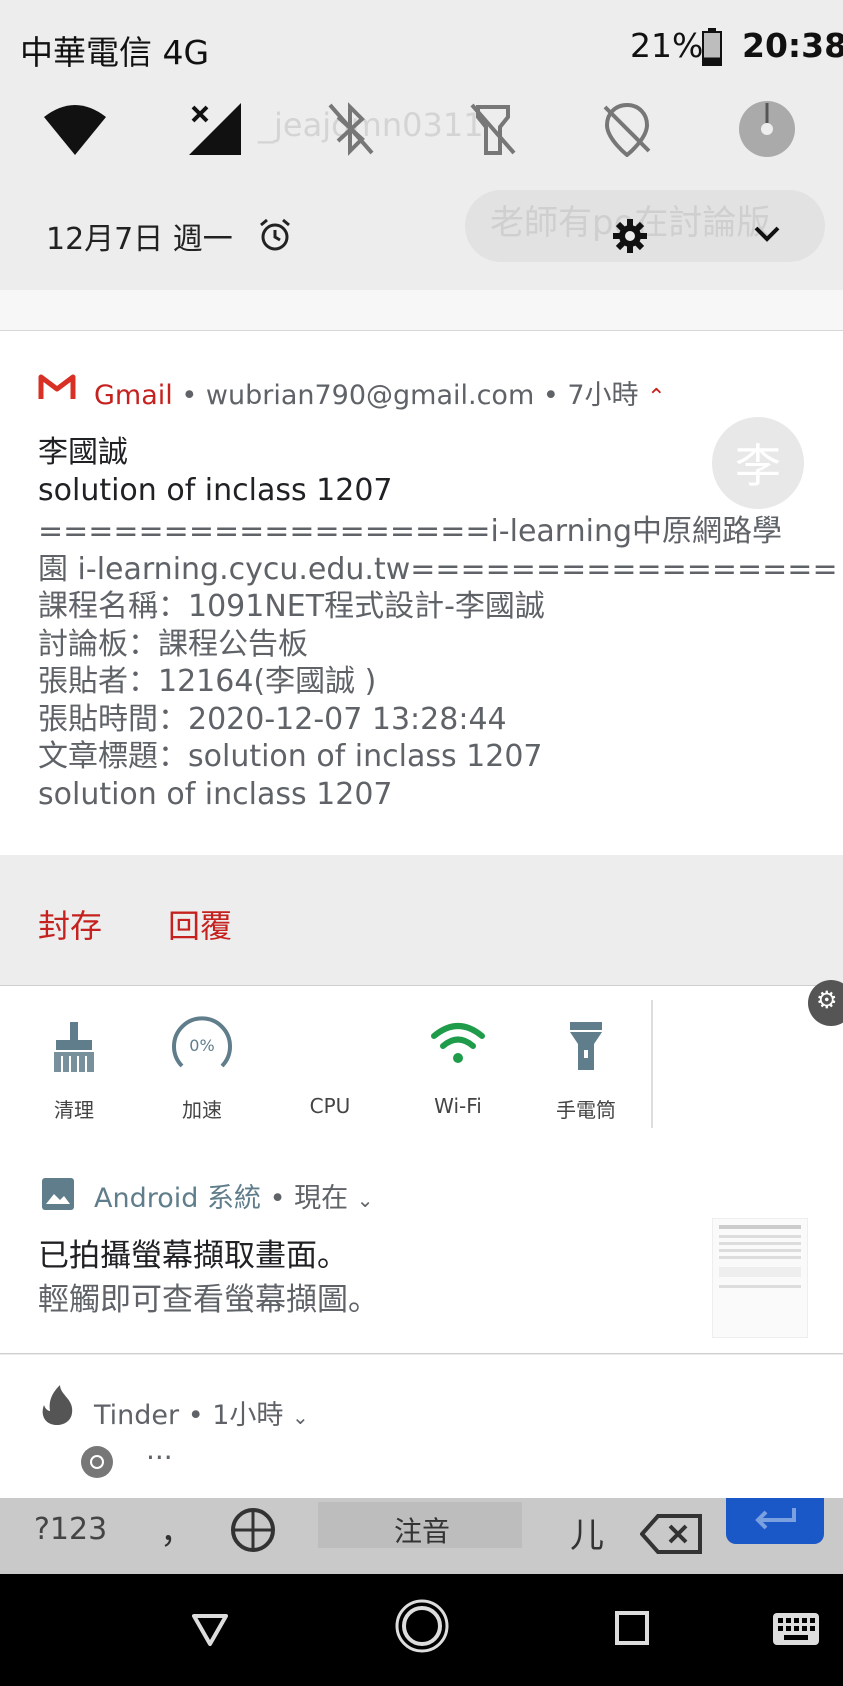 This screenshot has width=843, height=1686. I want to click on more-dots: ···, so click(159, 1457).